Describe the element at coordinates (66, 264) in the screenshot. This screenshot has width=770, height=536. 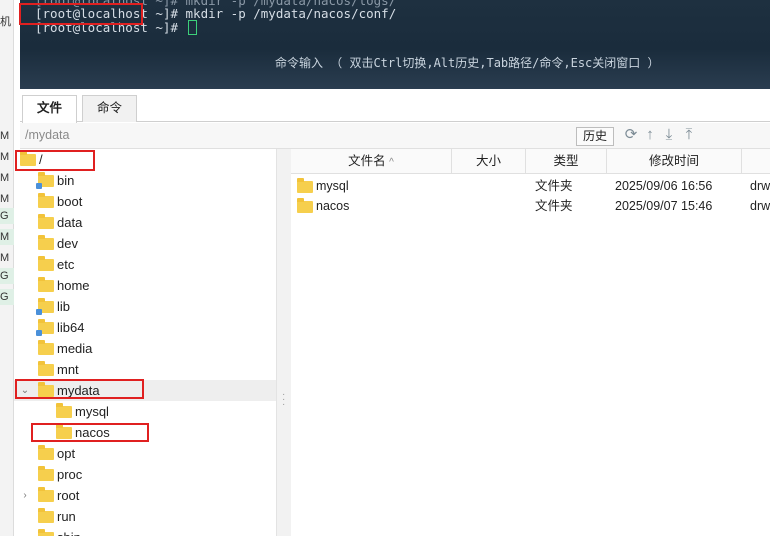
I see `tree-item-label: etc` at that location.